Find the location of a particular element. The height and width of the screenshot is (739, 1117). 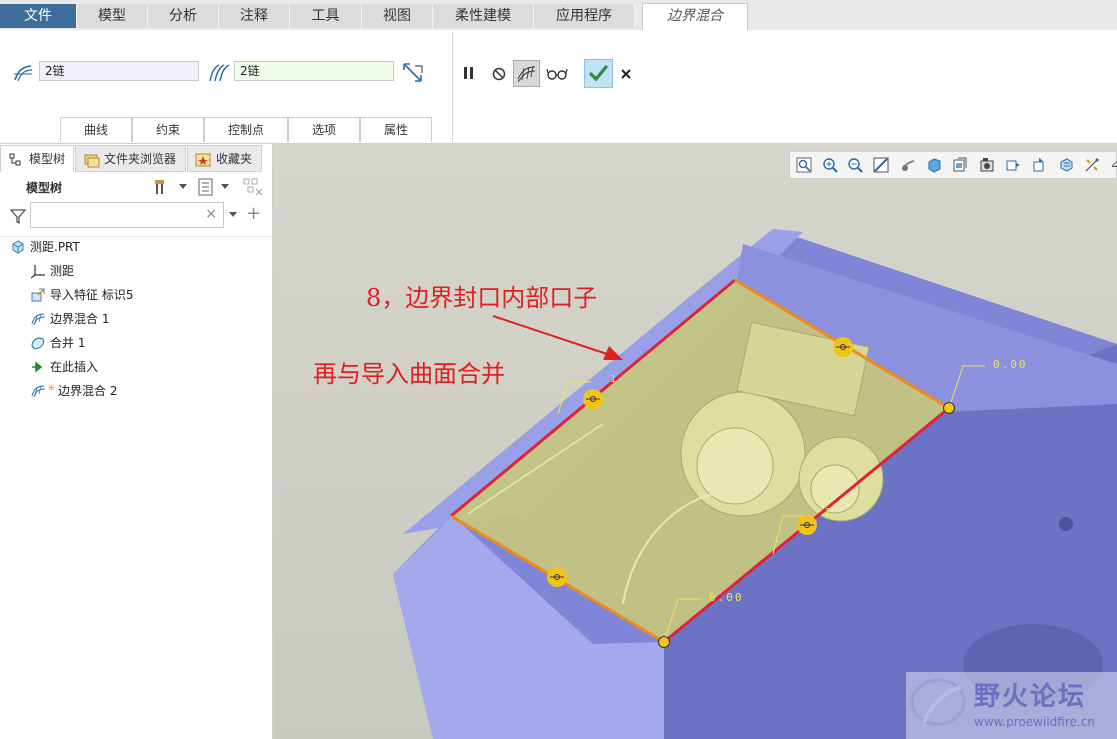

clear-search-icon: × is located at coordinates (211, 214).